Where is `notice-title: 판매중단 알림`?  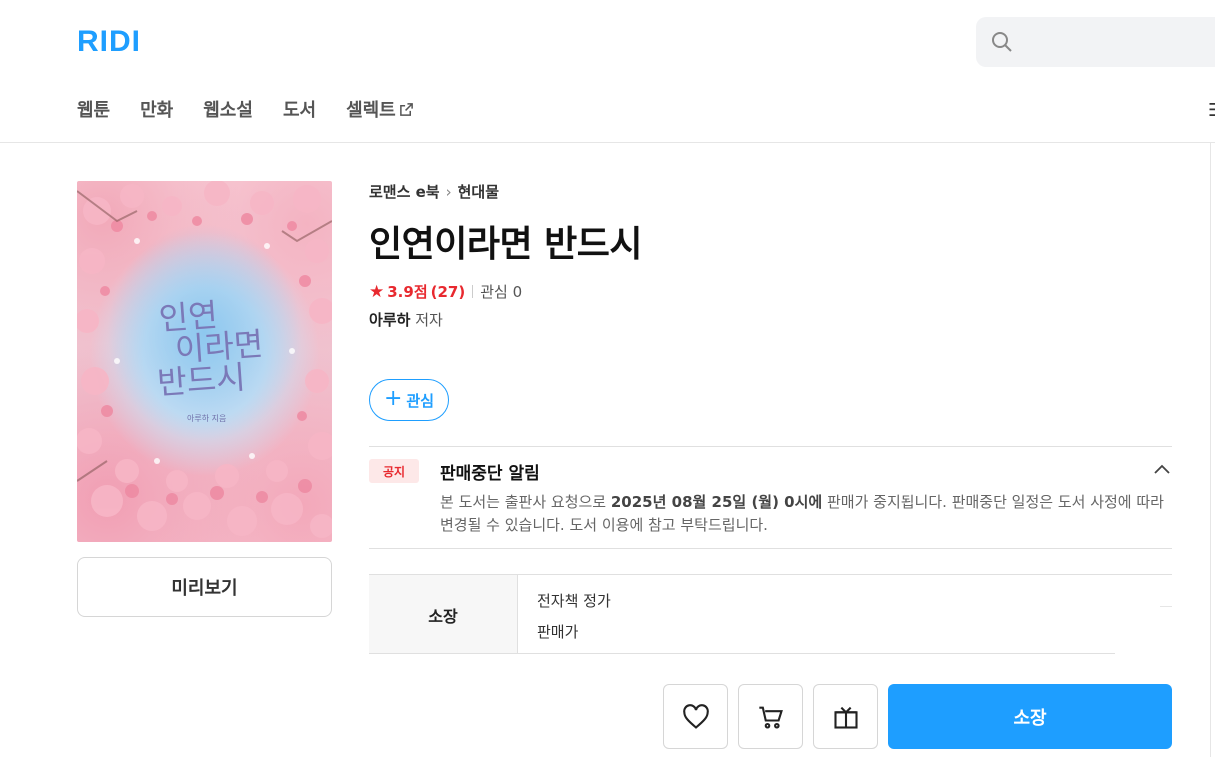 notice-title: 판매중단 알림 is located at coordinates (490, 474).